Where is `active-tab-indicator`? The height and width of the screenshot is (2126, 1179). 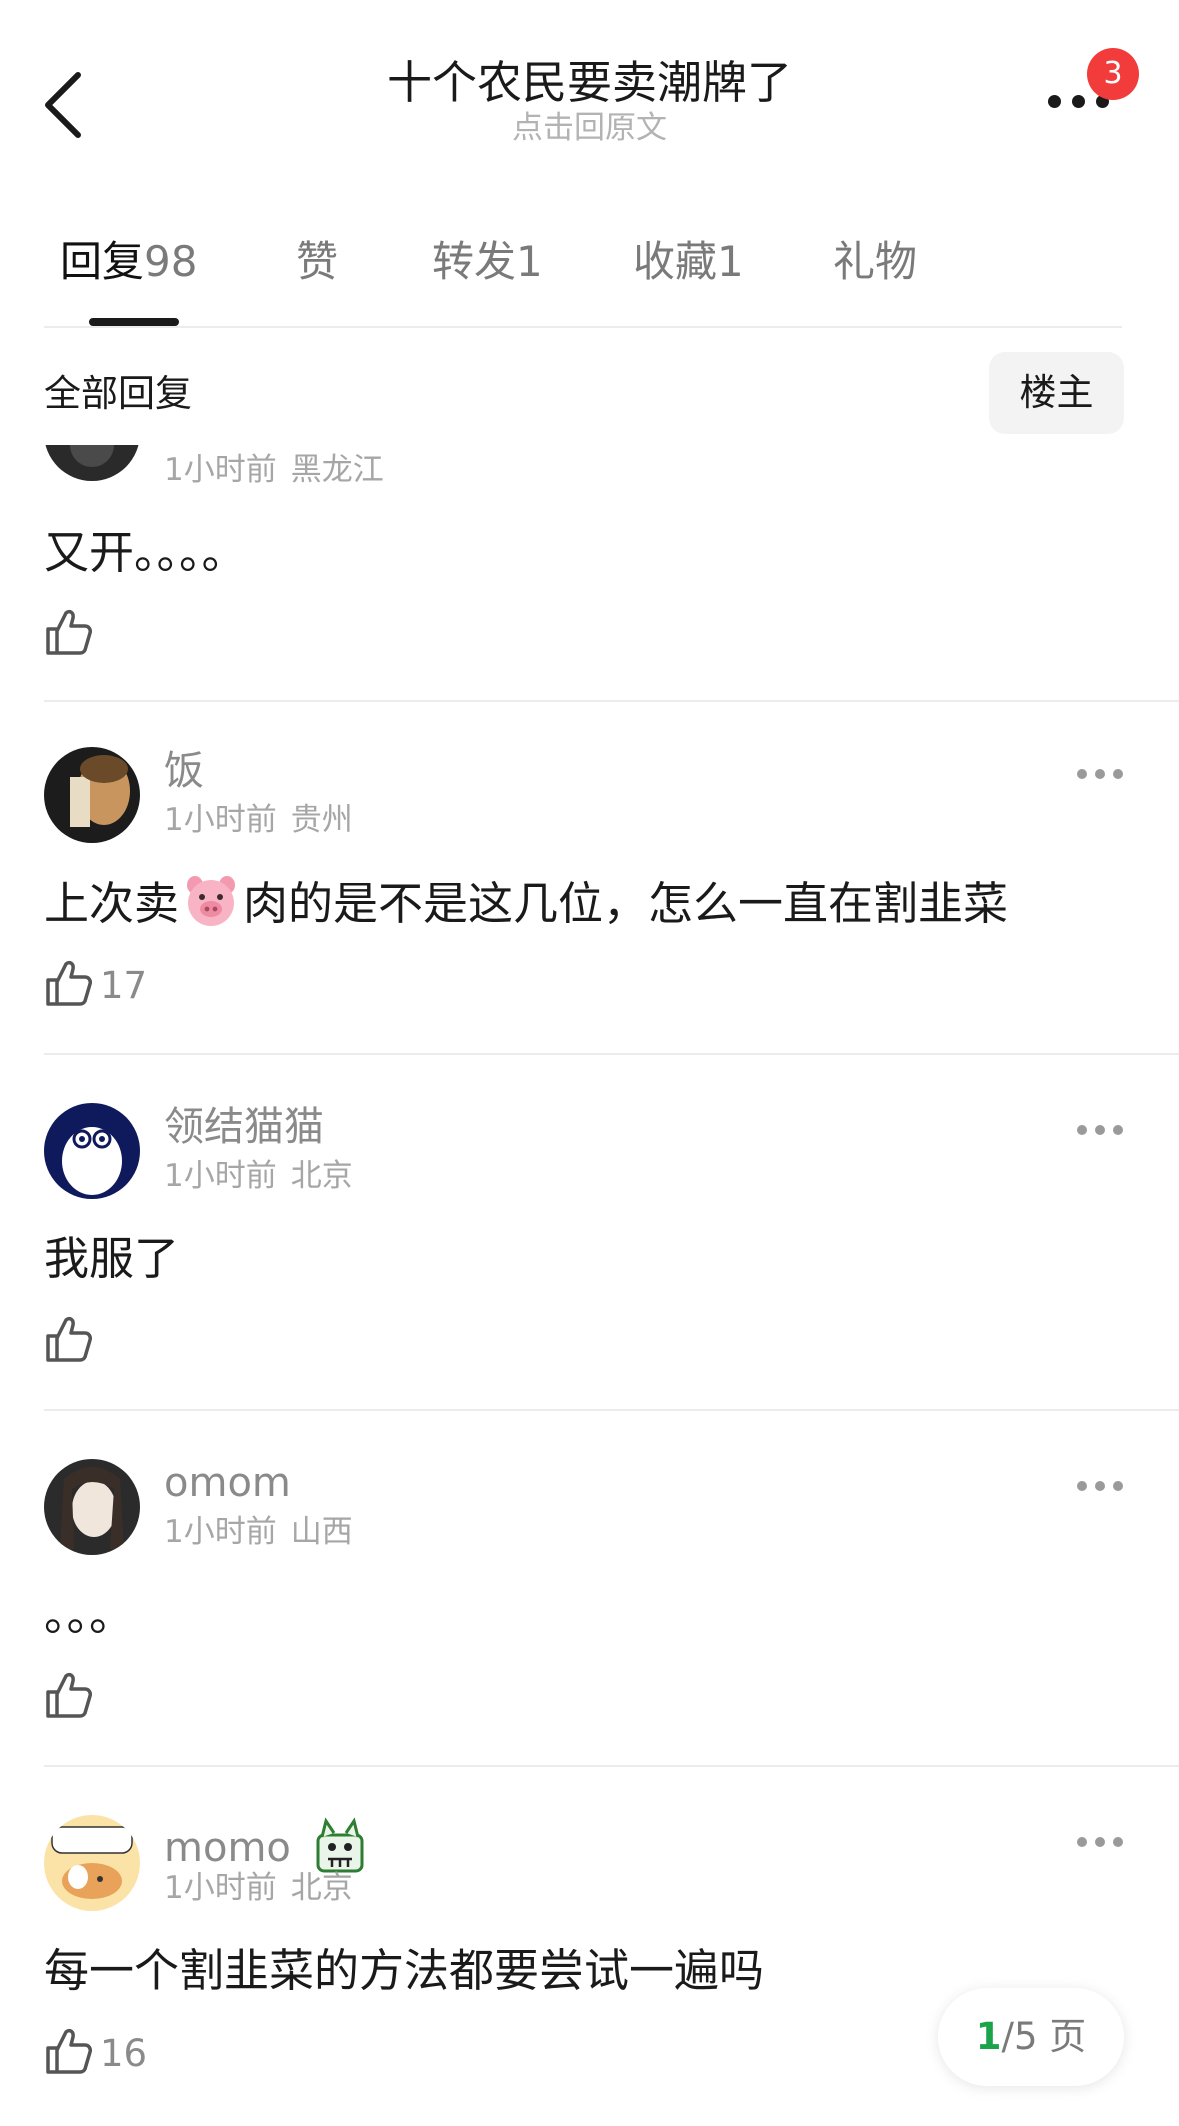 active-tab-indicator is located at coordinates (134, 322).